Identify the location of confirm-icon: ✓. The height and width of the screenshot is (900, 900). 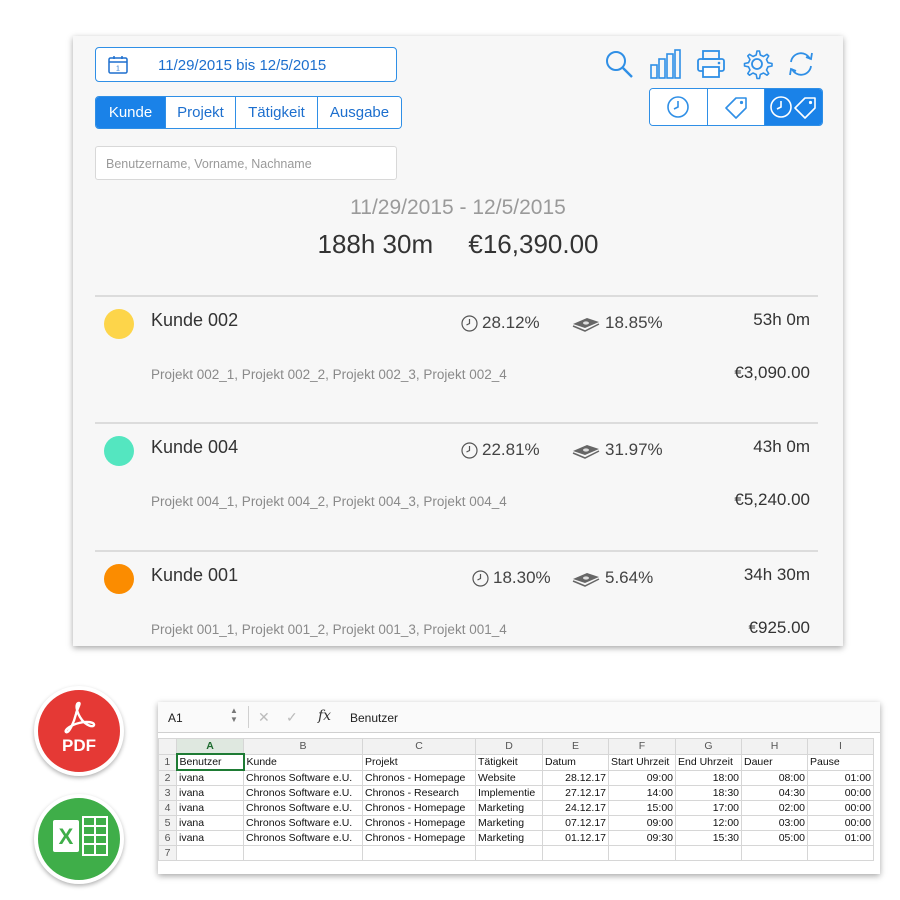
(292, 717).